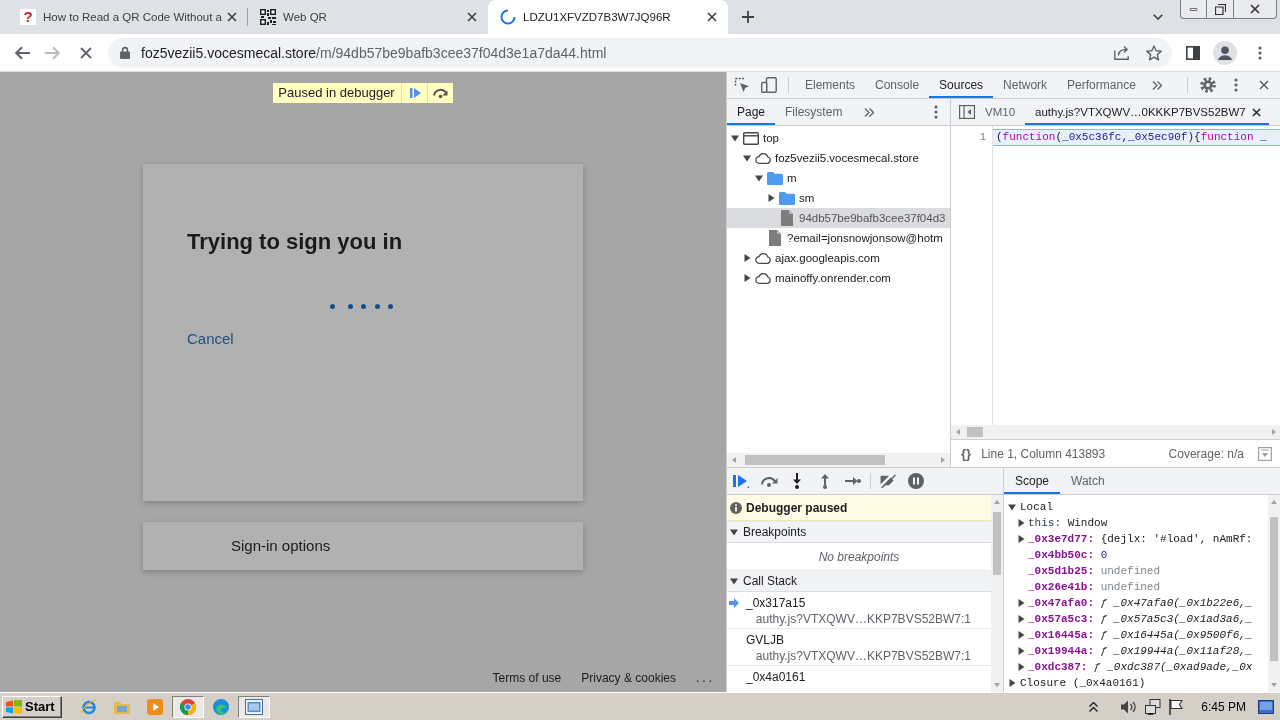 Image resolution: width=1280 pixels, height=720 pixels. What do you see at coordinates (797, 481) in the screenshot?
I see `step-into-icon` at bounding box center [797, 481].